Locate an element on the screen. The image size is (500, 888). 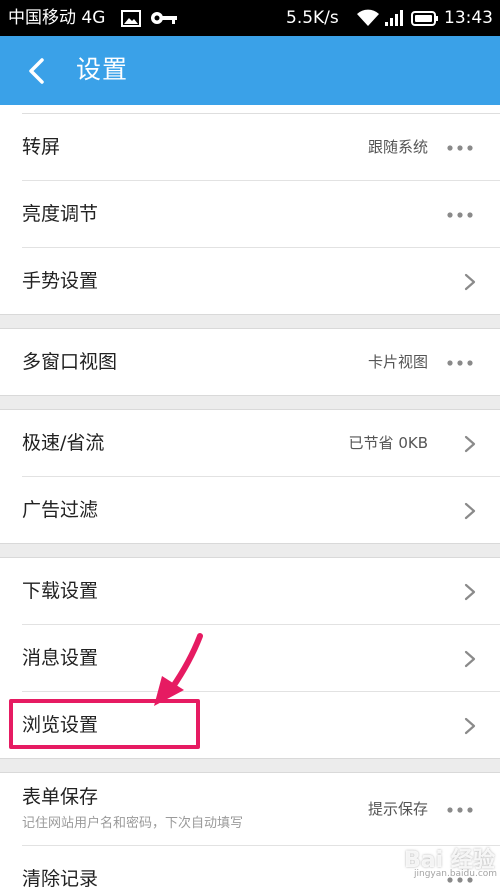
back-arrow-icon is located at coordinates (36, 71).